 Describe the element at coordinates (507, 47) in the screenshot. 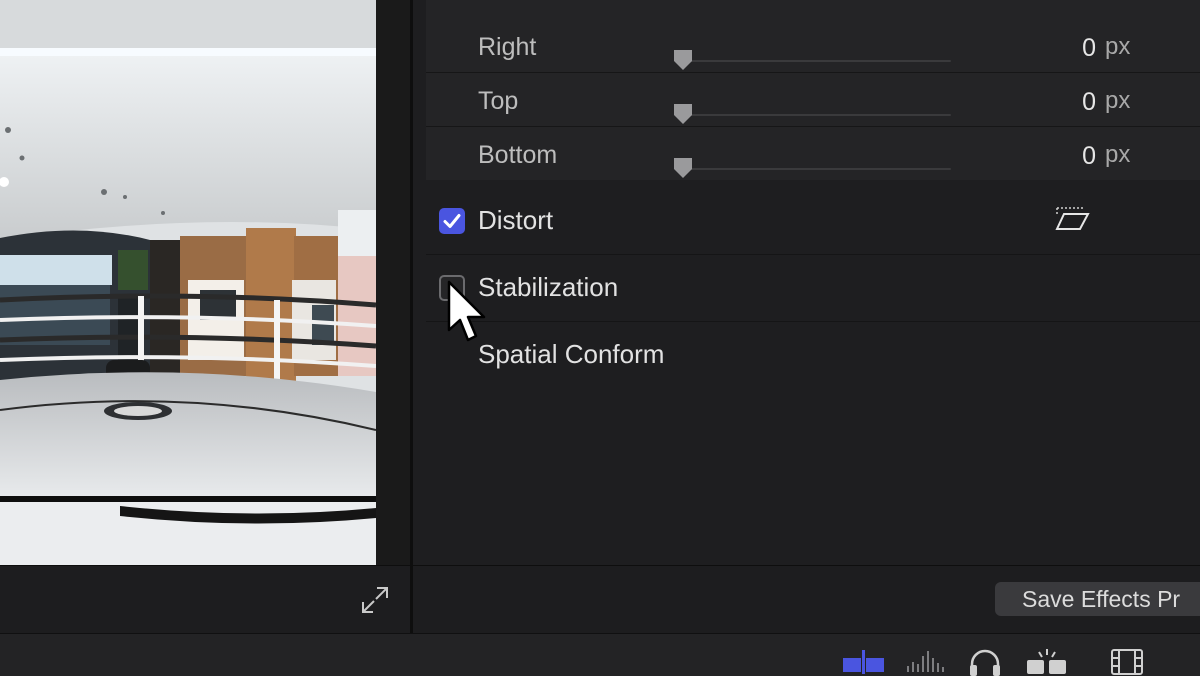

I see `param-label: Right` at that location.